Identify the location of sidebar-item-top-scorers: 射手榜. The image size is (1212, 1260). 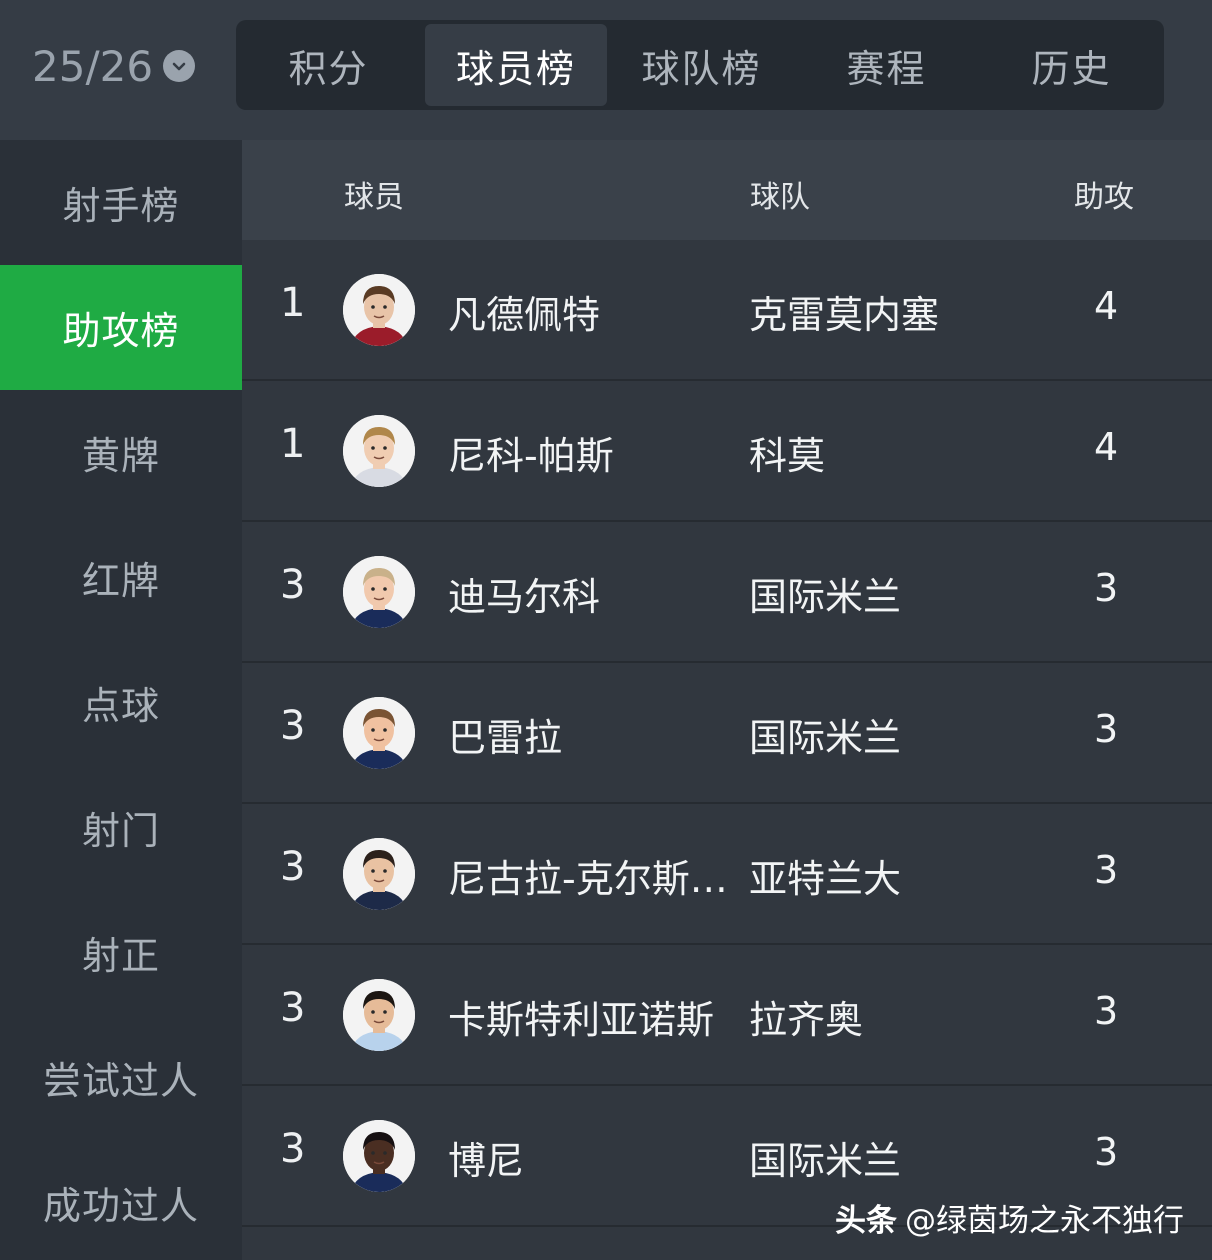
(121, 202).